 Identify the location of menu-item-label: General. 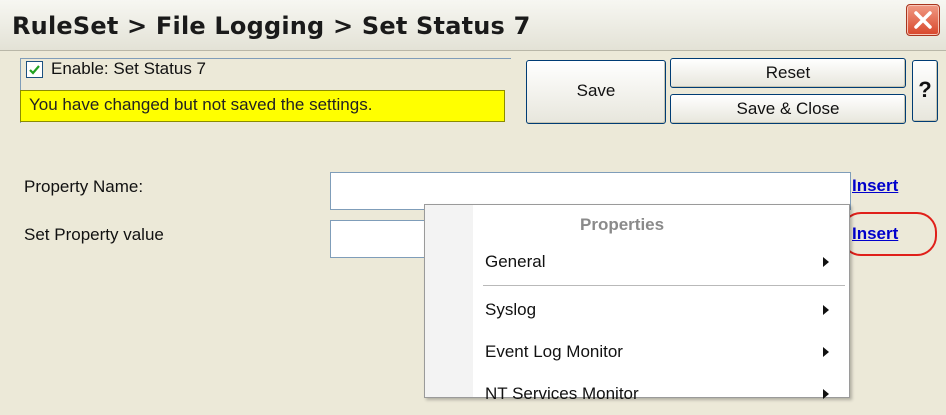
(515, 261).